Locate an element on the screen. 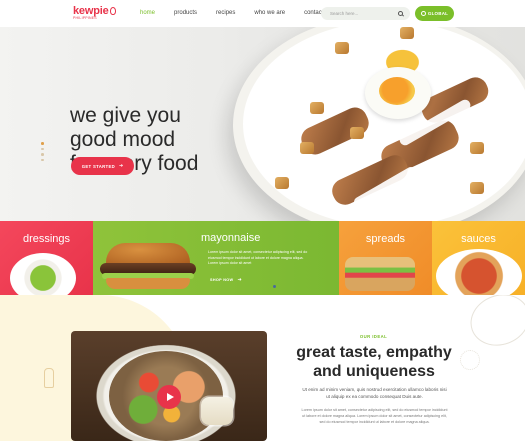 The image size is (525, 441). egg-image is located at coordinates (398, 93).